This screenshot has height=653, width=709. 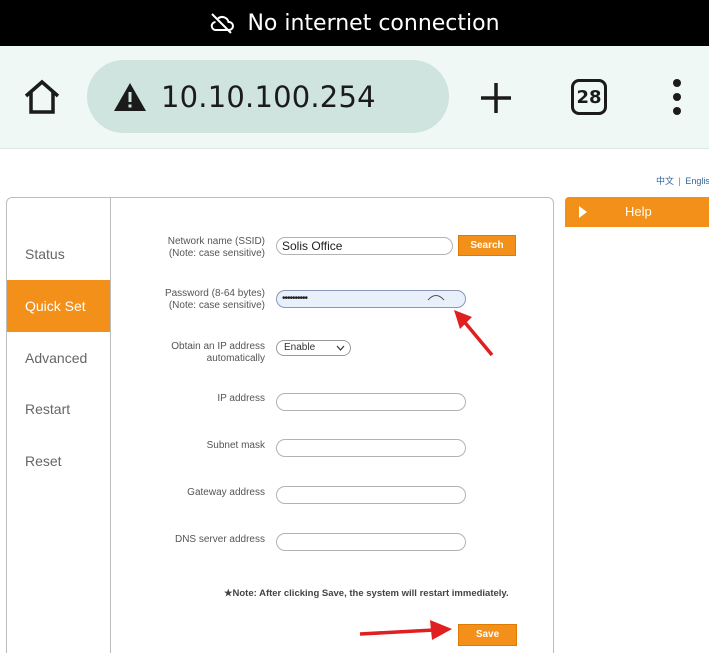 What do you see at coordinates (371, 448) in the screenshot?
I see `subnet-mask-input` at bounding box center [371, 448].